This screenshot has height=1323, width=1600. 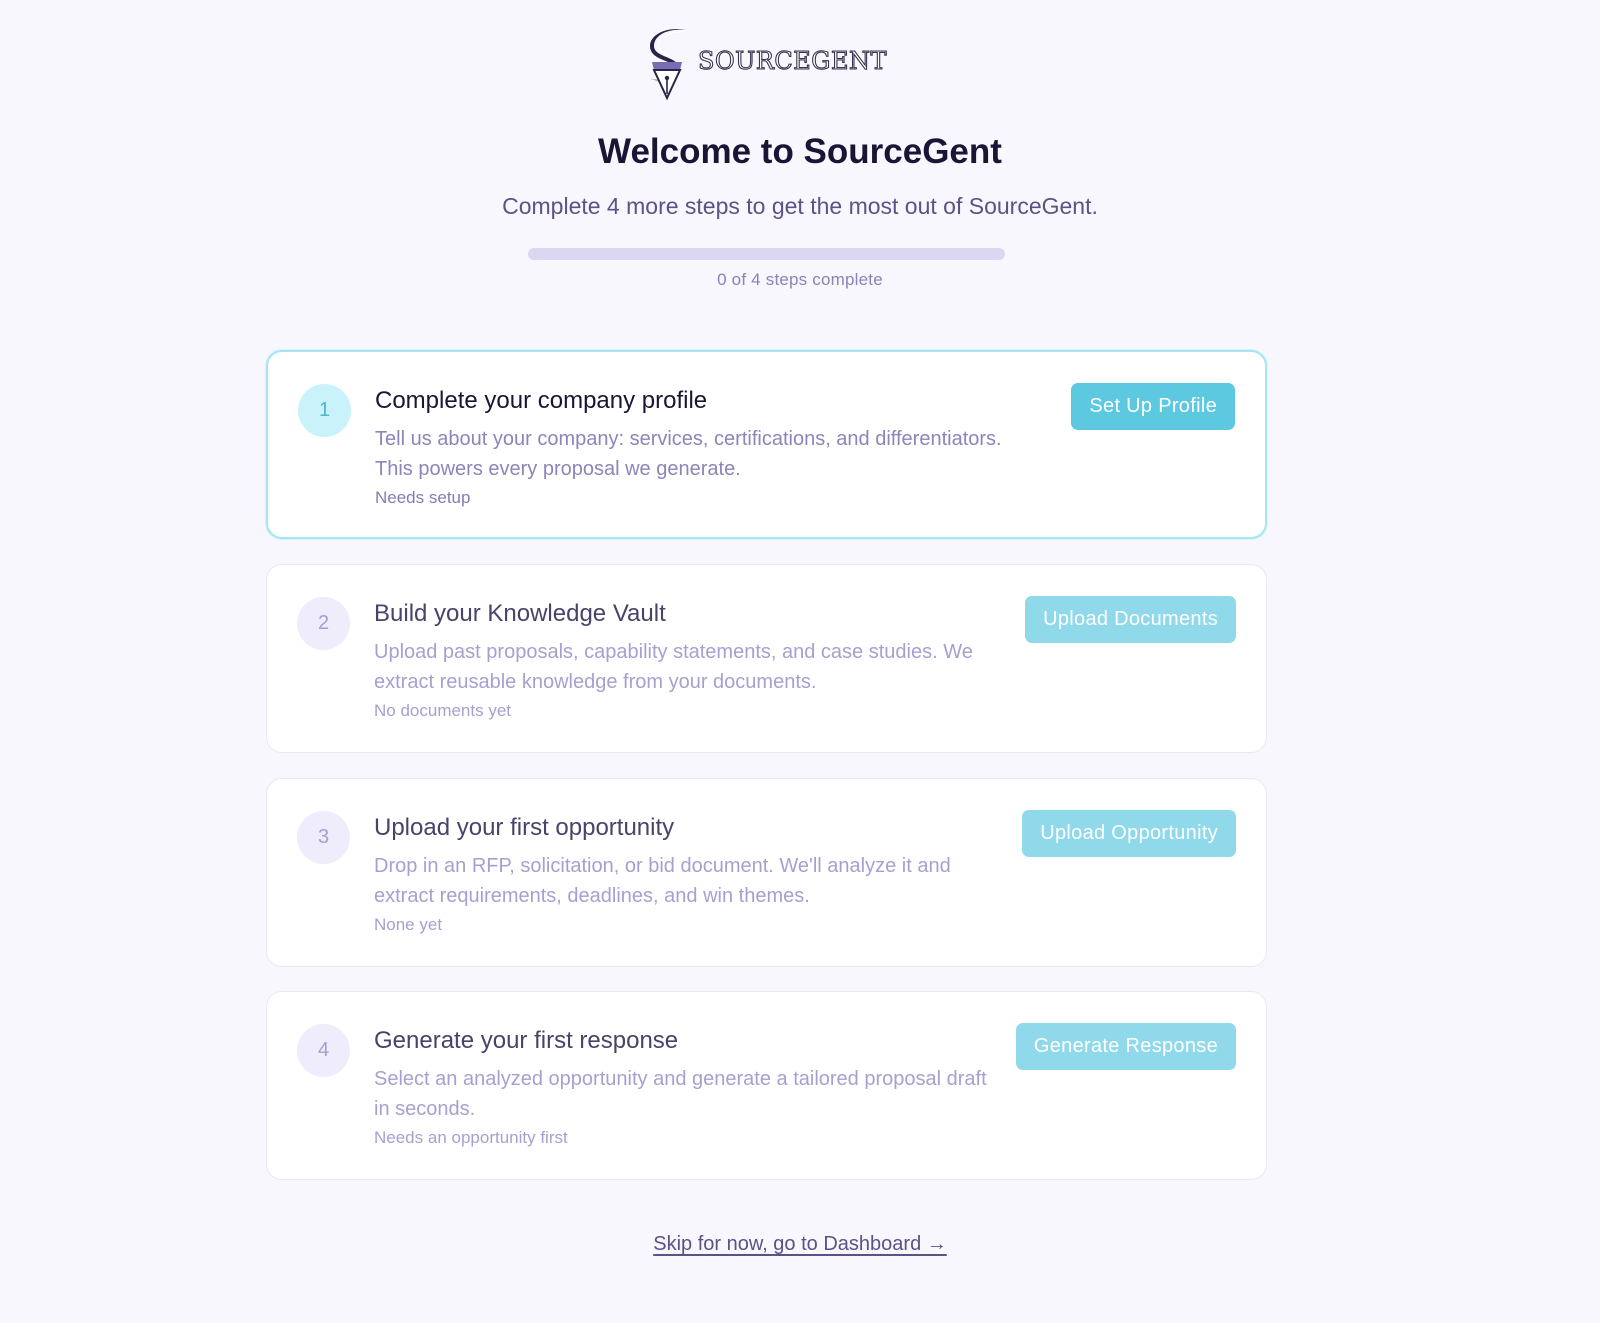 I want to click on step-number-badge: 1, so click(x=324, y=410).